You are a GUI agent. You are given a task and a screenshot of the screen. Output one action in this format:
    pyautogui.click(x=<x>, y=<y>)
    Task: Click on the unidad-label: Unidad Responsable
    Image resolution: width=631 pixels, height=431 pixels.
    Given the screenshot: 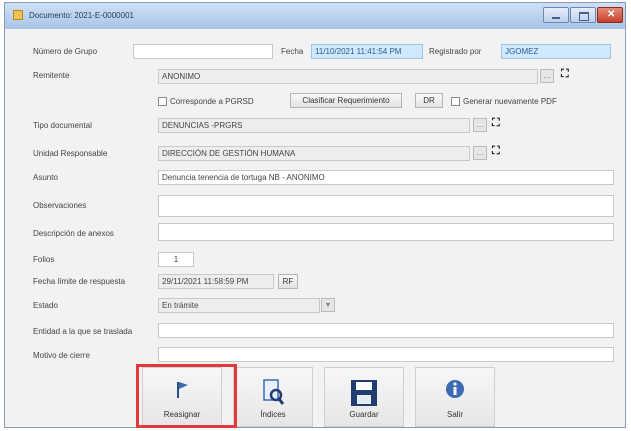 What is the action you would take?
    pyautogui.click(x=70, y=153)
    